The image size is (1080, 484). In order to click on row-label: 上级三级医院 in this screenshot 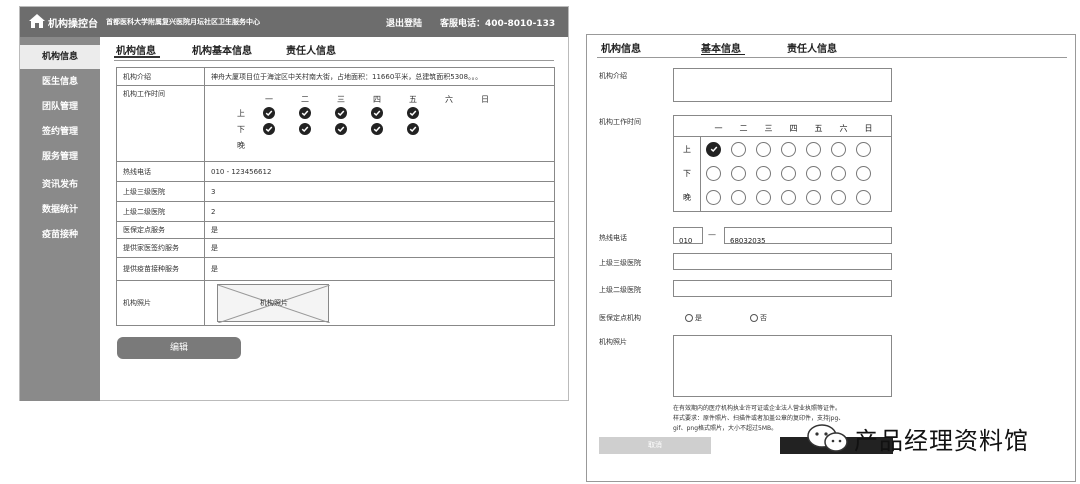, I will do `click(160, 191)`.